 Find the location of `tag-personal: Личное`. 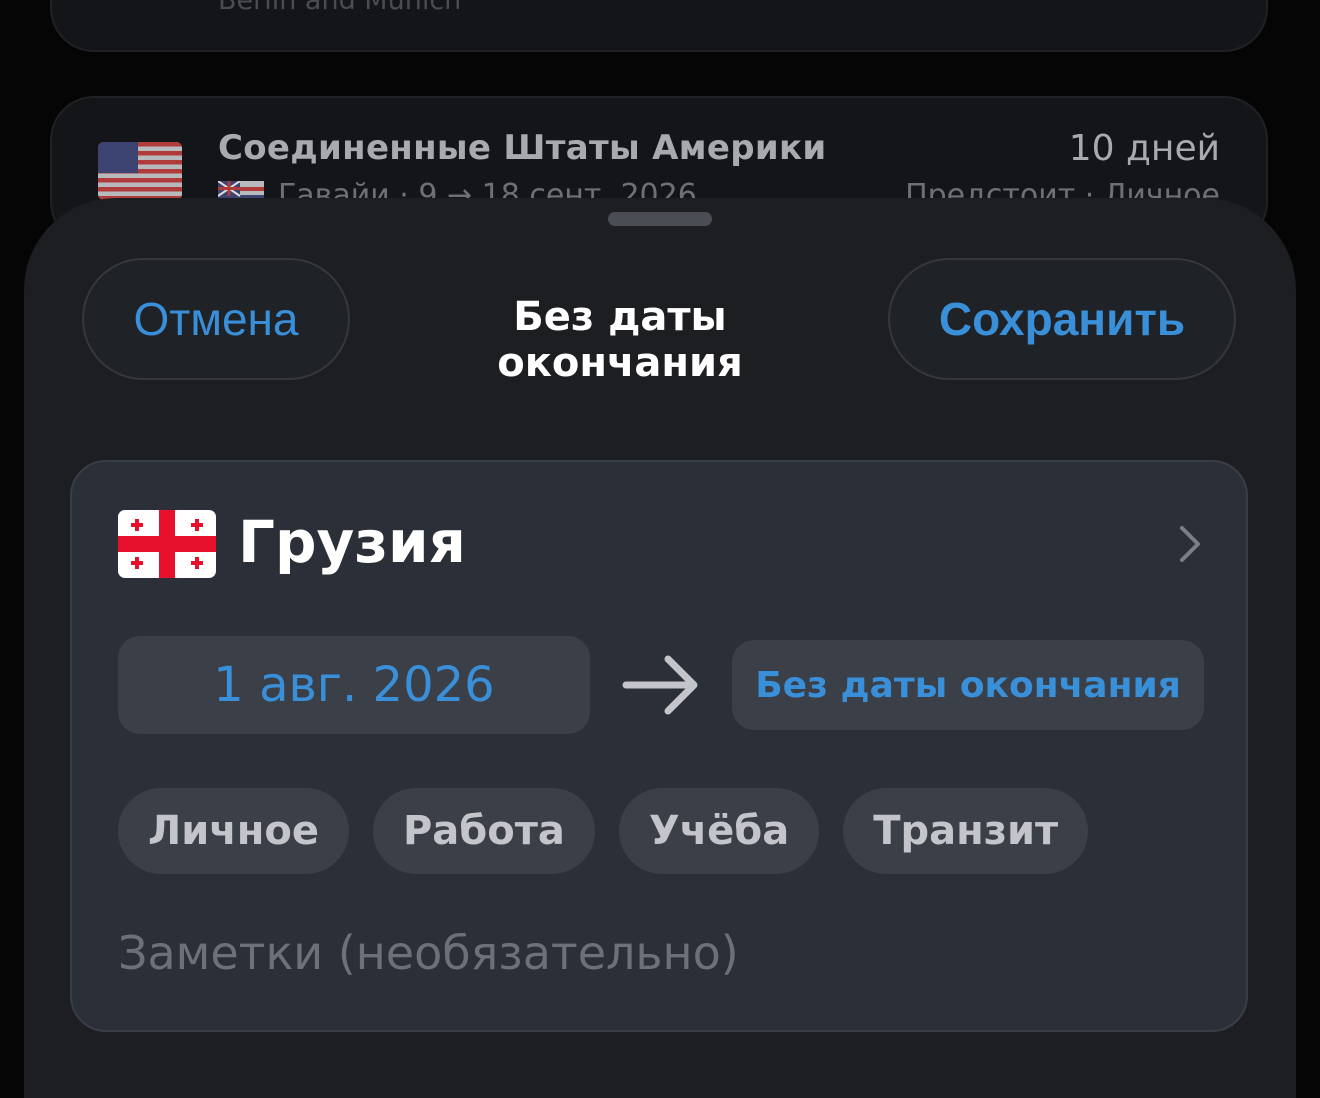

tag-personal: Личное is located at coordinates (233, 831).